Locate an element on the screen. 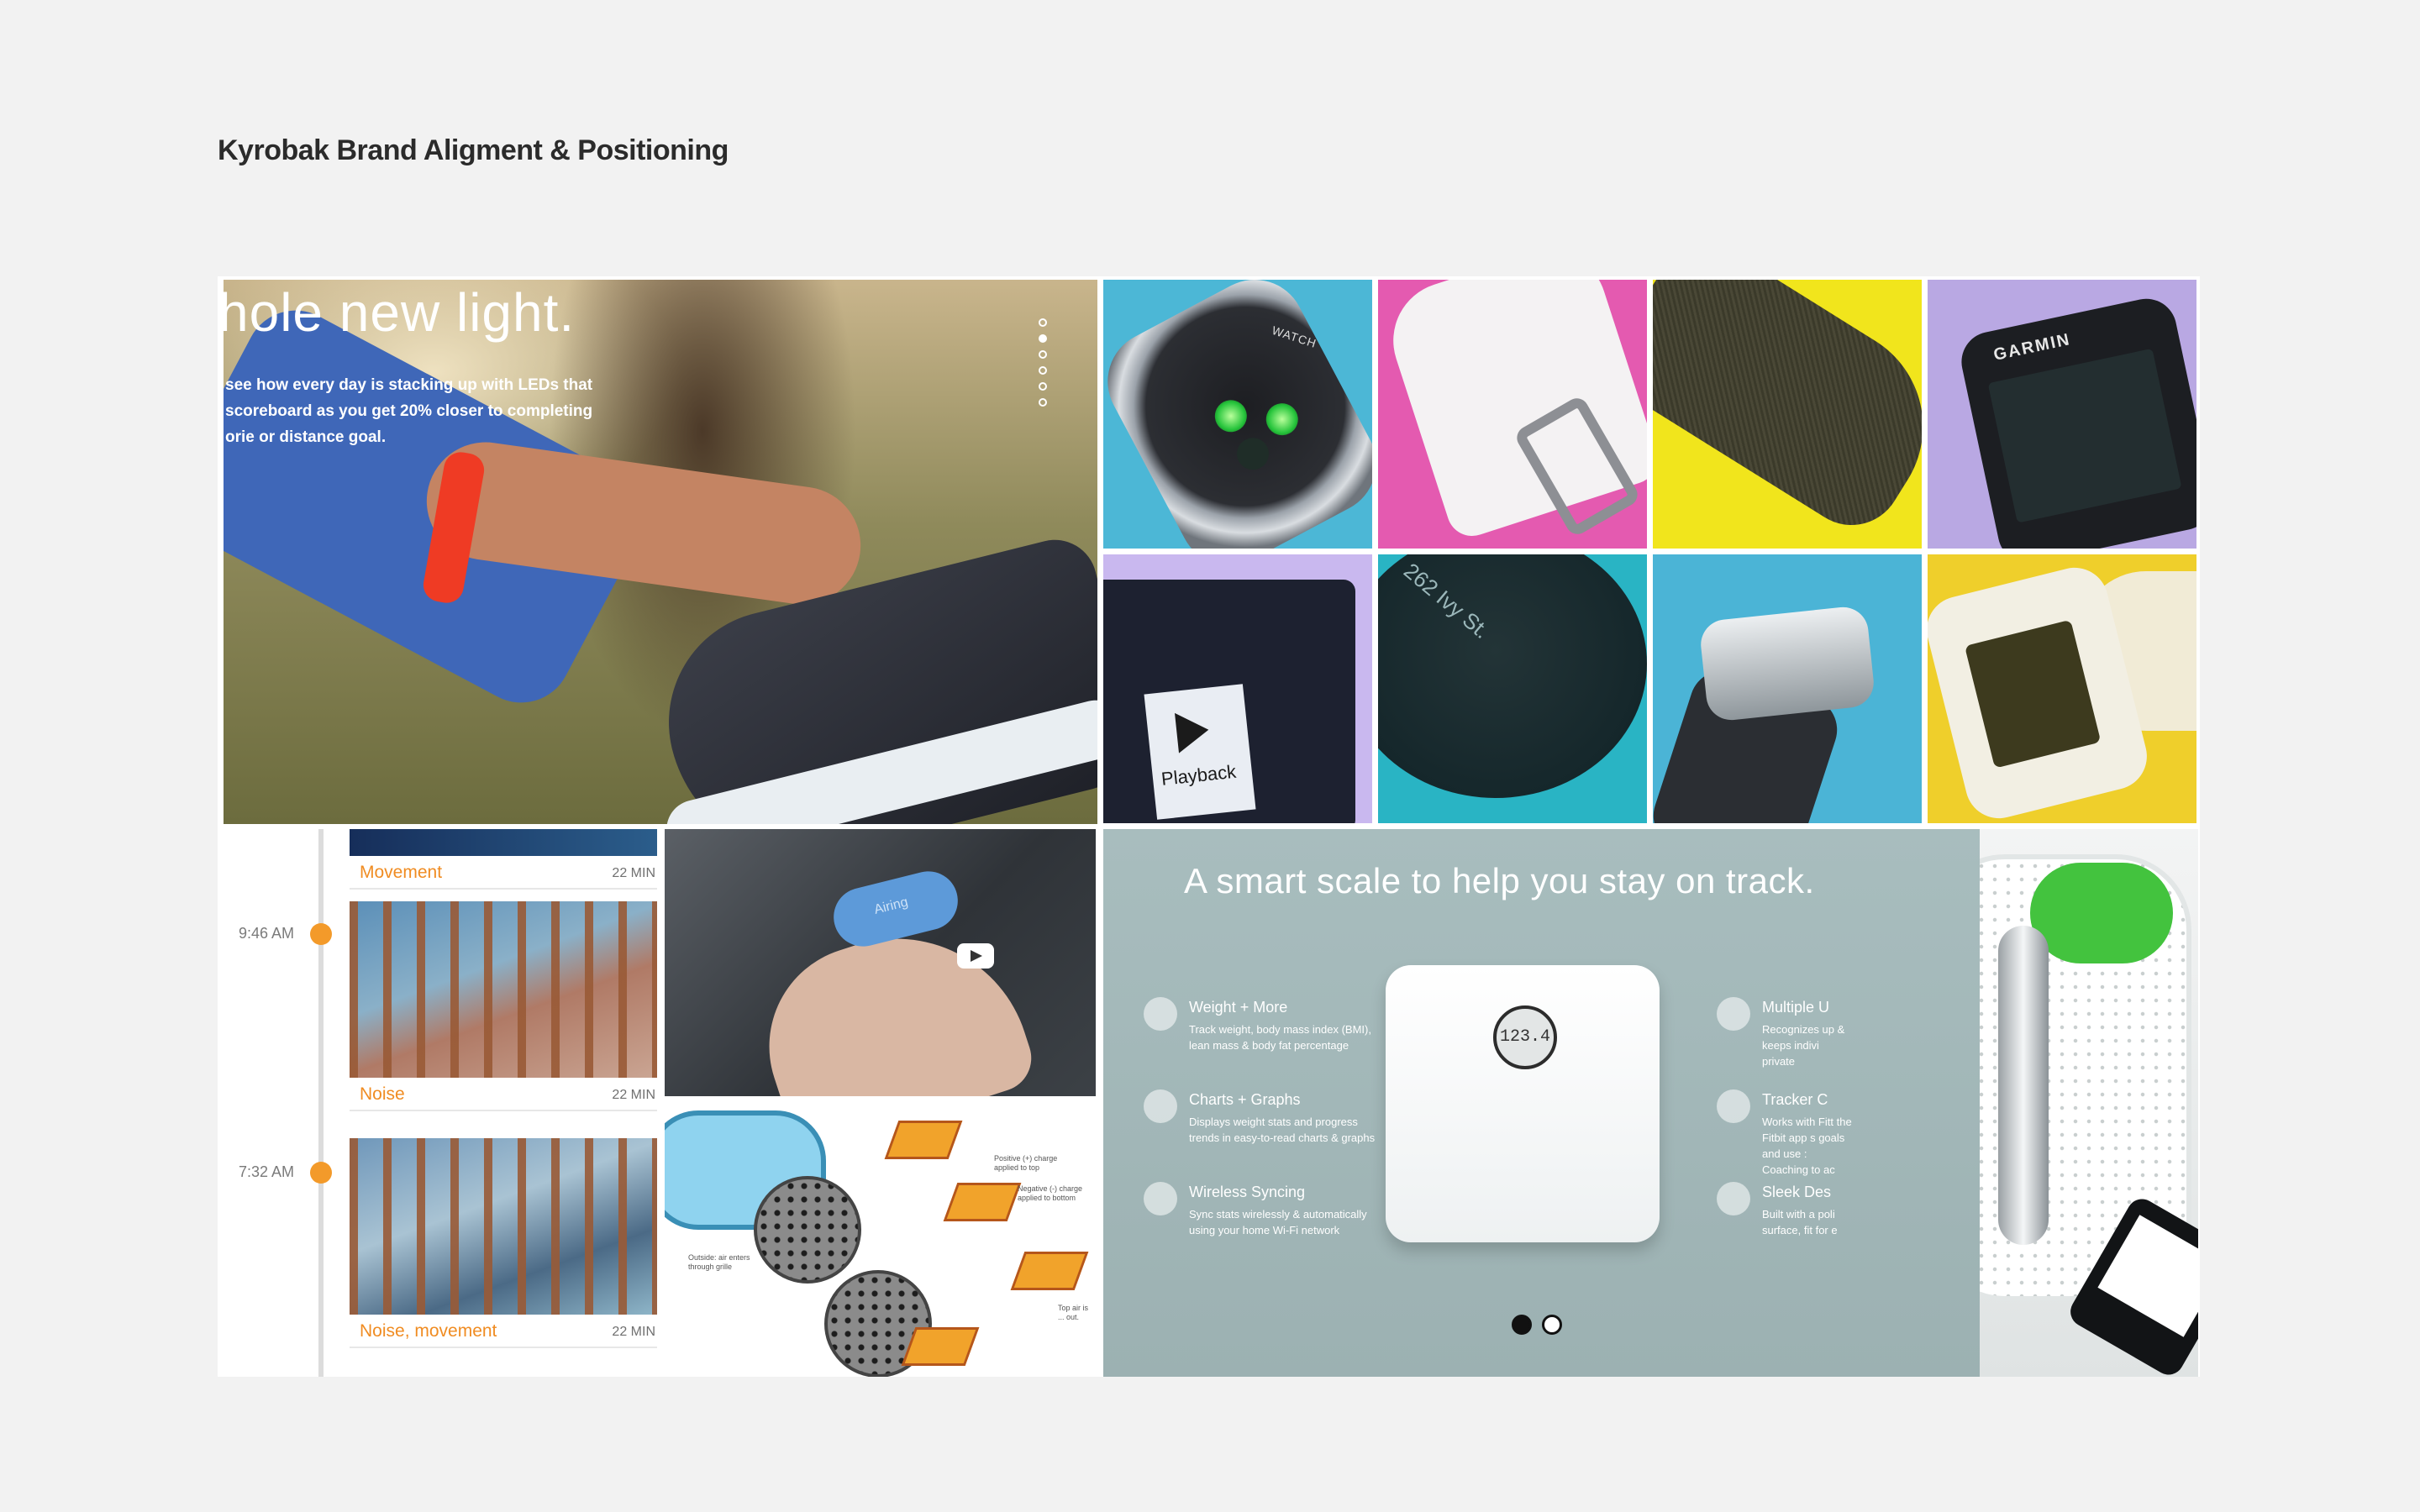 The height and width of the screenshot is (1512, 2420). crib-bars is located at coordinates (503, 1226).